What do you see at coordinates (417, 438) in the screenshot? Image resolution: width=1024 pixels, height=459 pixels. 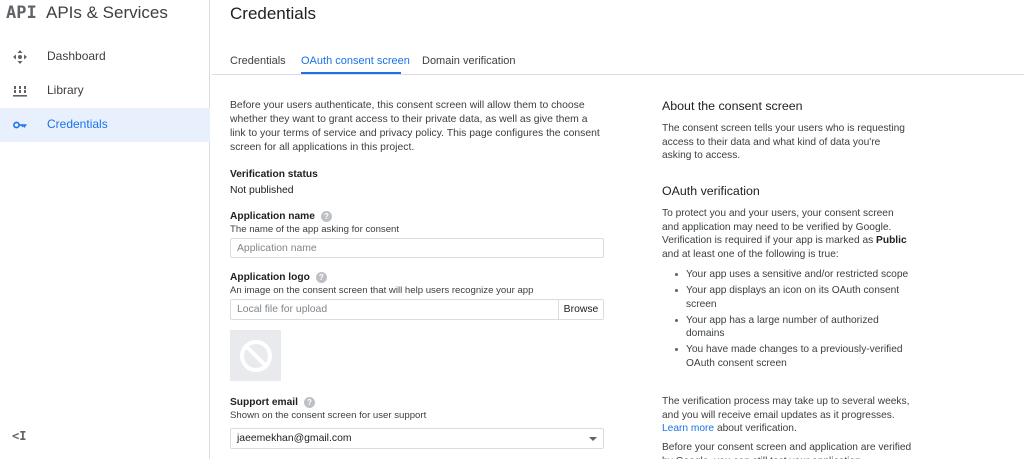 I see `support-email-select: jaeemekhan@gmail.com` at bounding box center [417, 438].